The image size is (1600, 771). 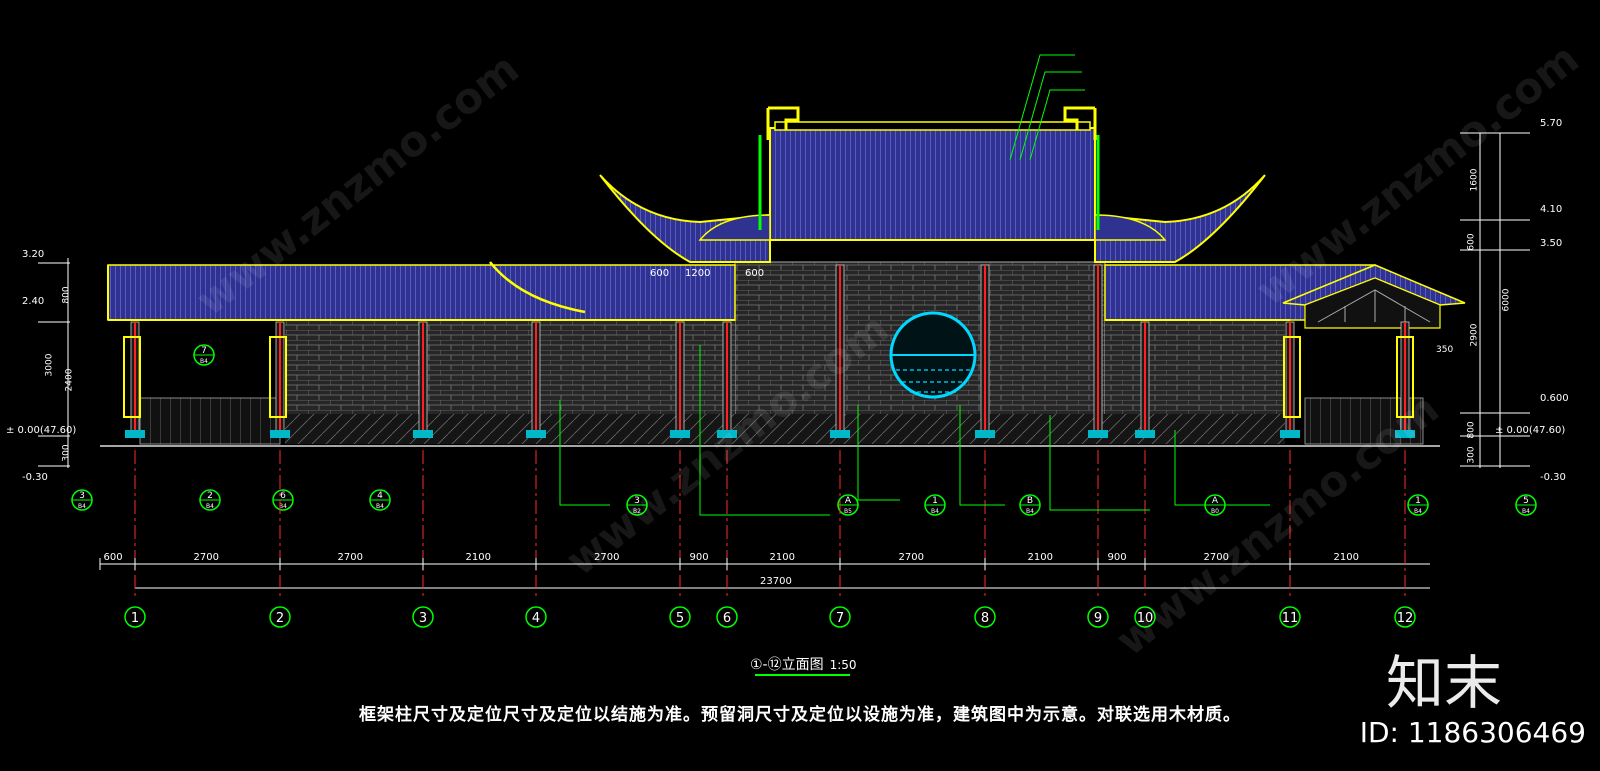 What do you see at coordinates (283, 496) in the screenshot?
I see `callout-number: 6` at bounding box center [283, 496].